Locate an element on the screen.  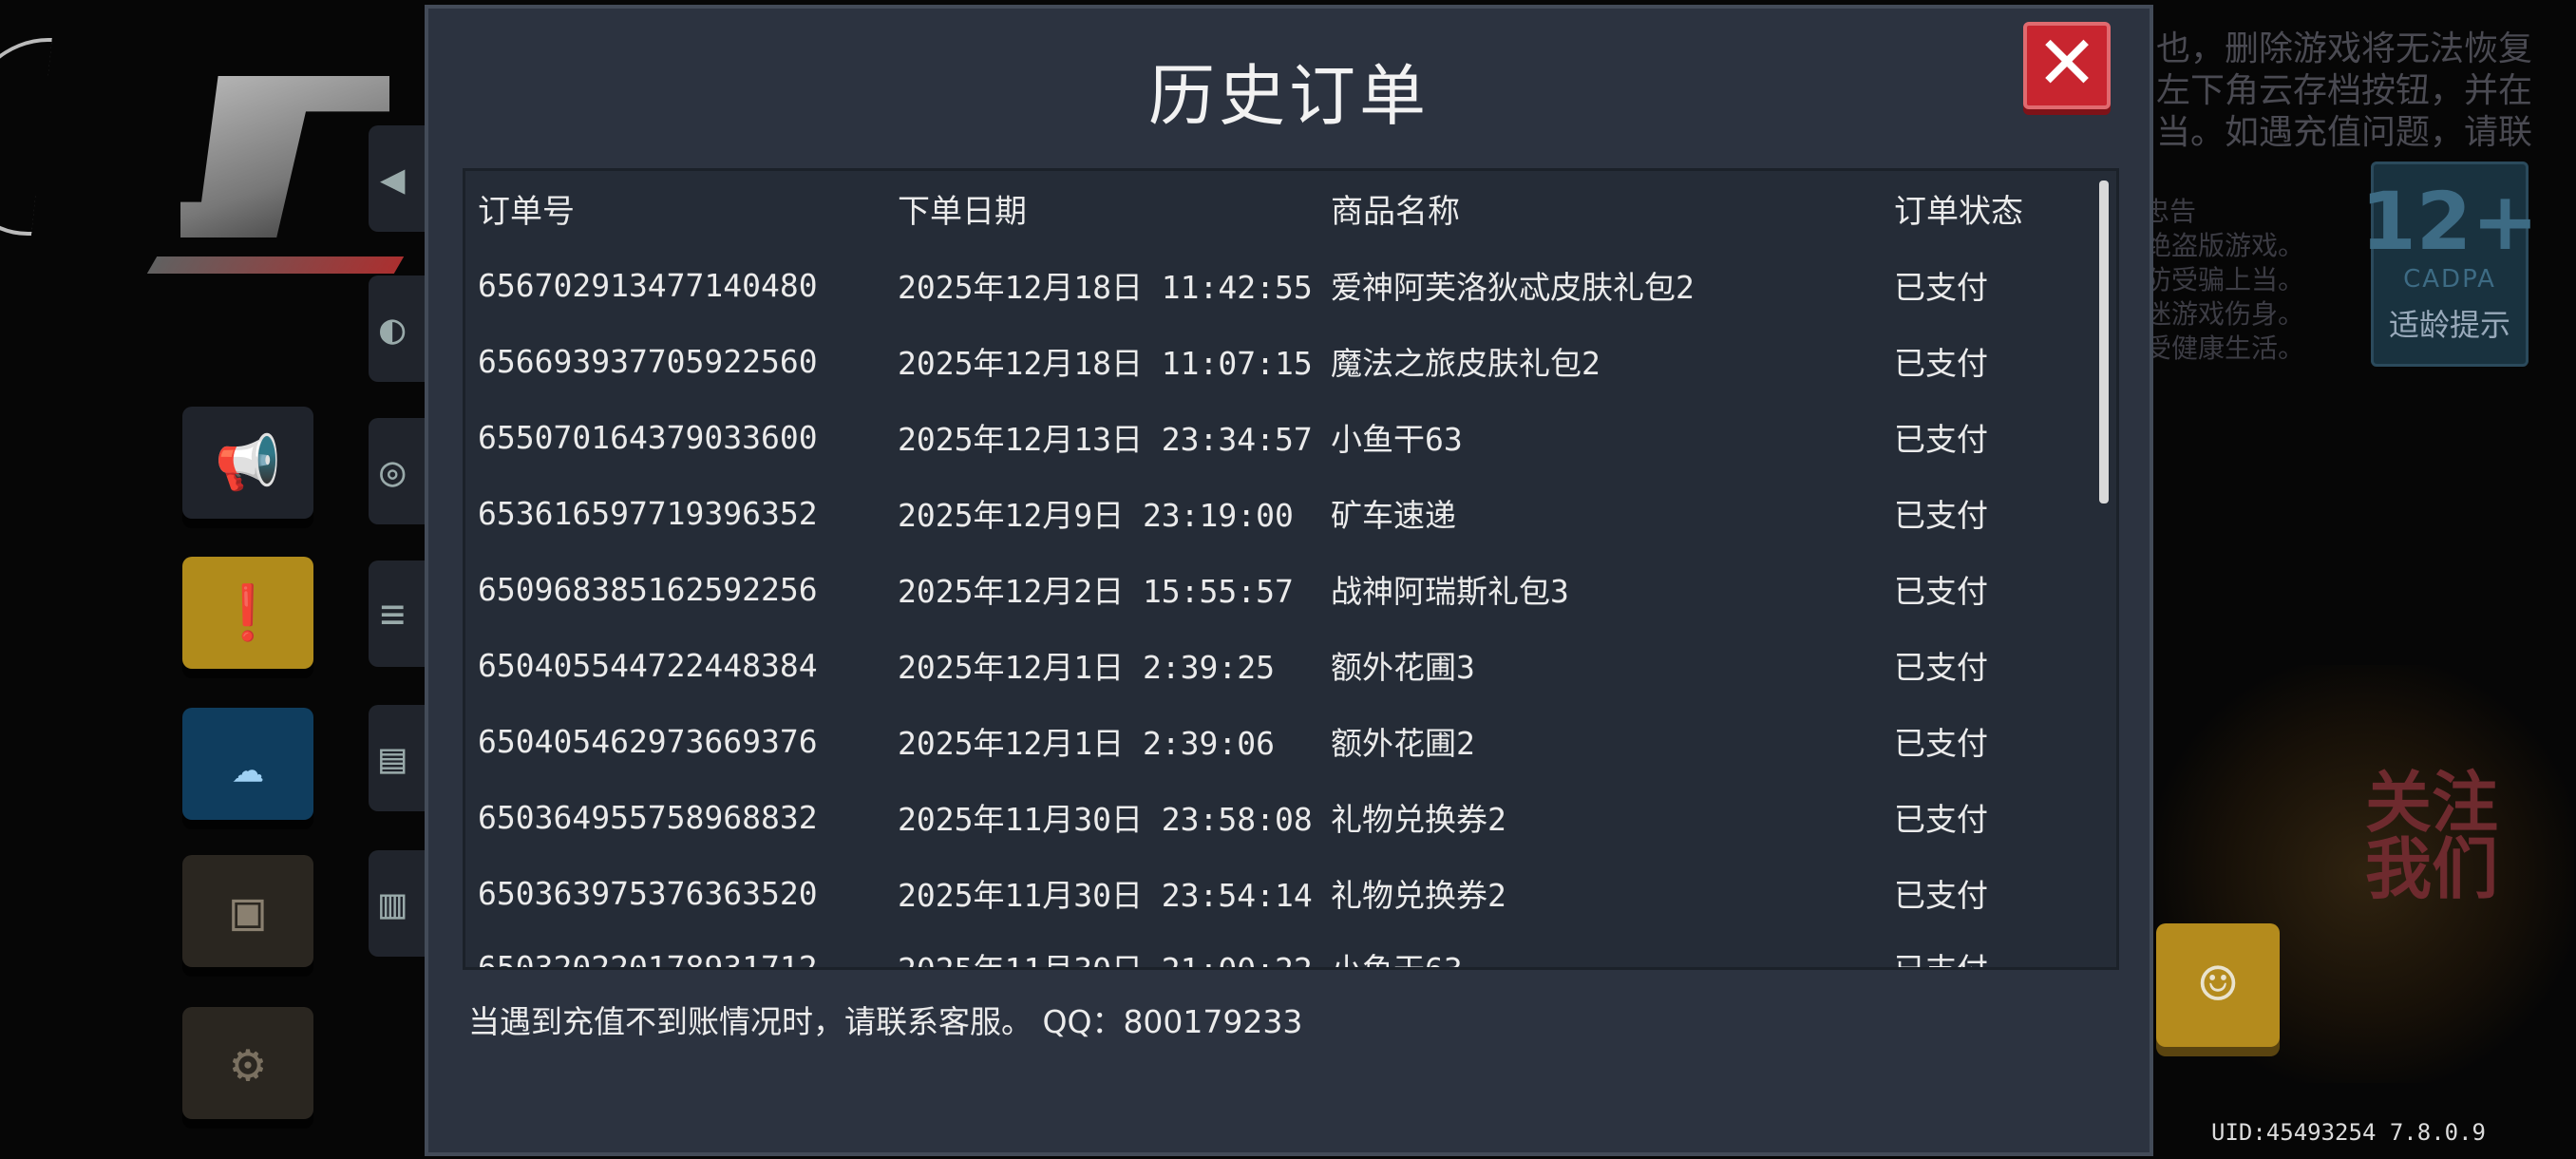
column-header-order-id: 订单号 is located at coordinates (526, 211).